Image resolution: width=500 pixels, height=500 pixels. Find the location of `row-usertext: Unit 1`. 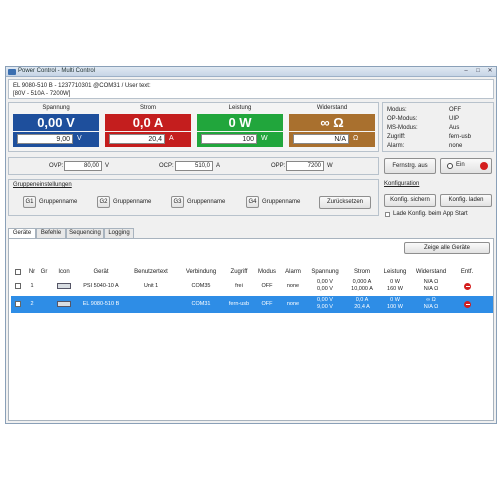

row-usertext: Unit 1 is located at coordinates (151, 286).